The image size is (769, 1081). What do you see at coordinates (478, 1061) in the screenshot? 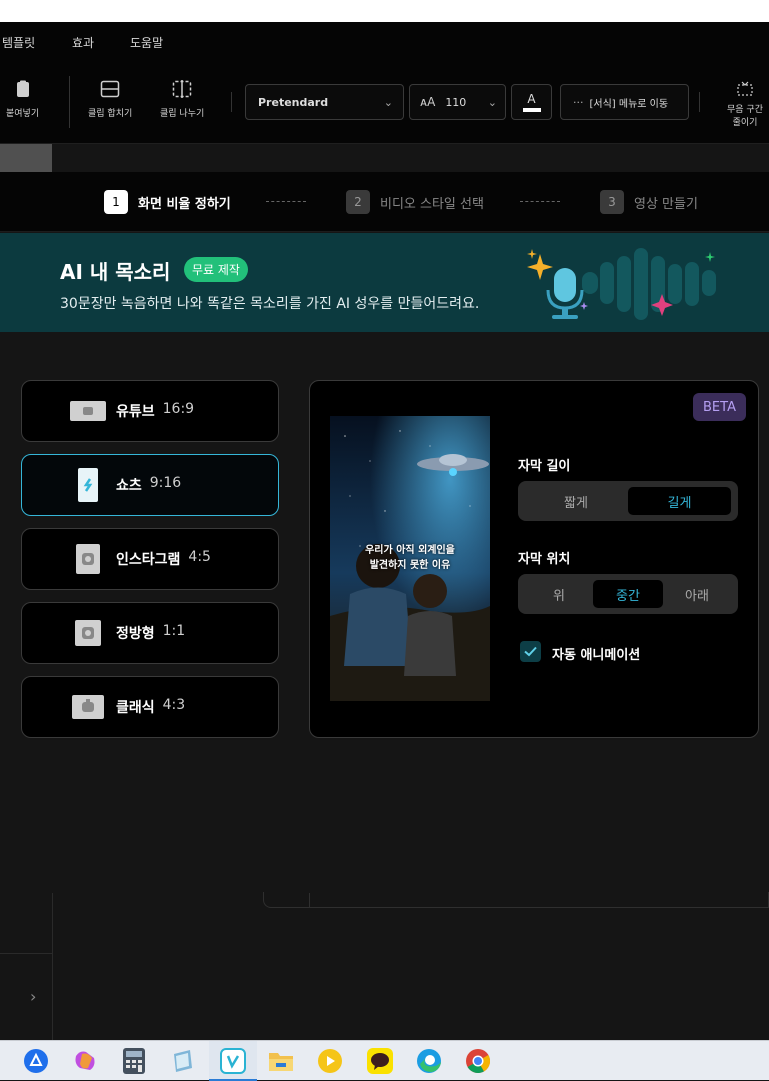
I see `chrome-icon` at bounding box center [478, 1061].